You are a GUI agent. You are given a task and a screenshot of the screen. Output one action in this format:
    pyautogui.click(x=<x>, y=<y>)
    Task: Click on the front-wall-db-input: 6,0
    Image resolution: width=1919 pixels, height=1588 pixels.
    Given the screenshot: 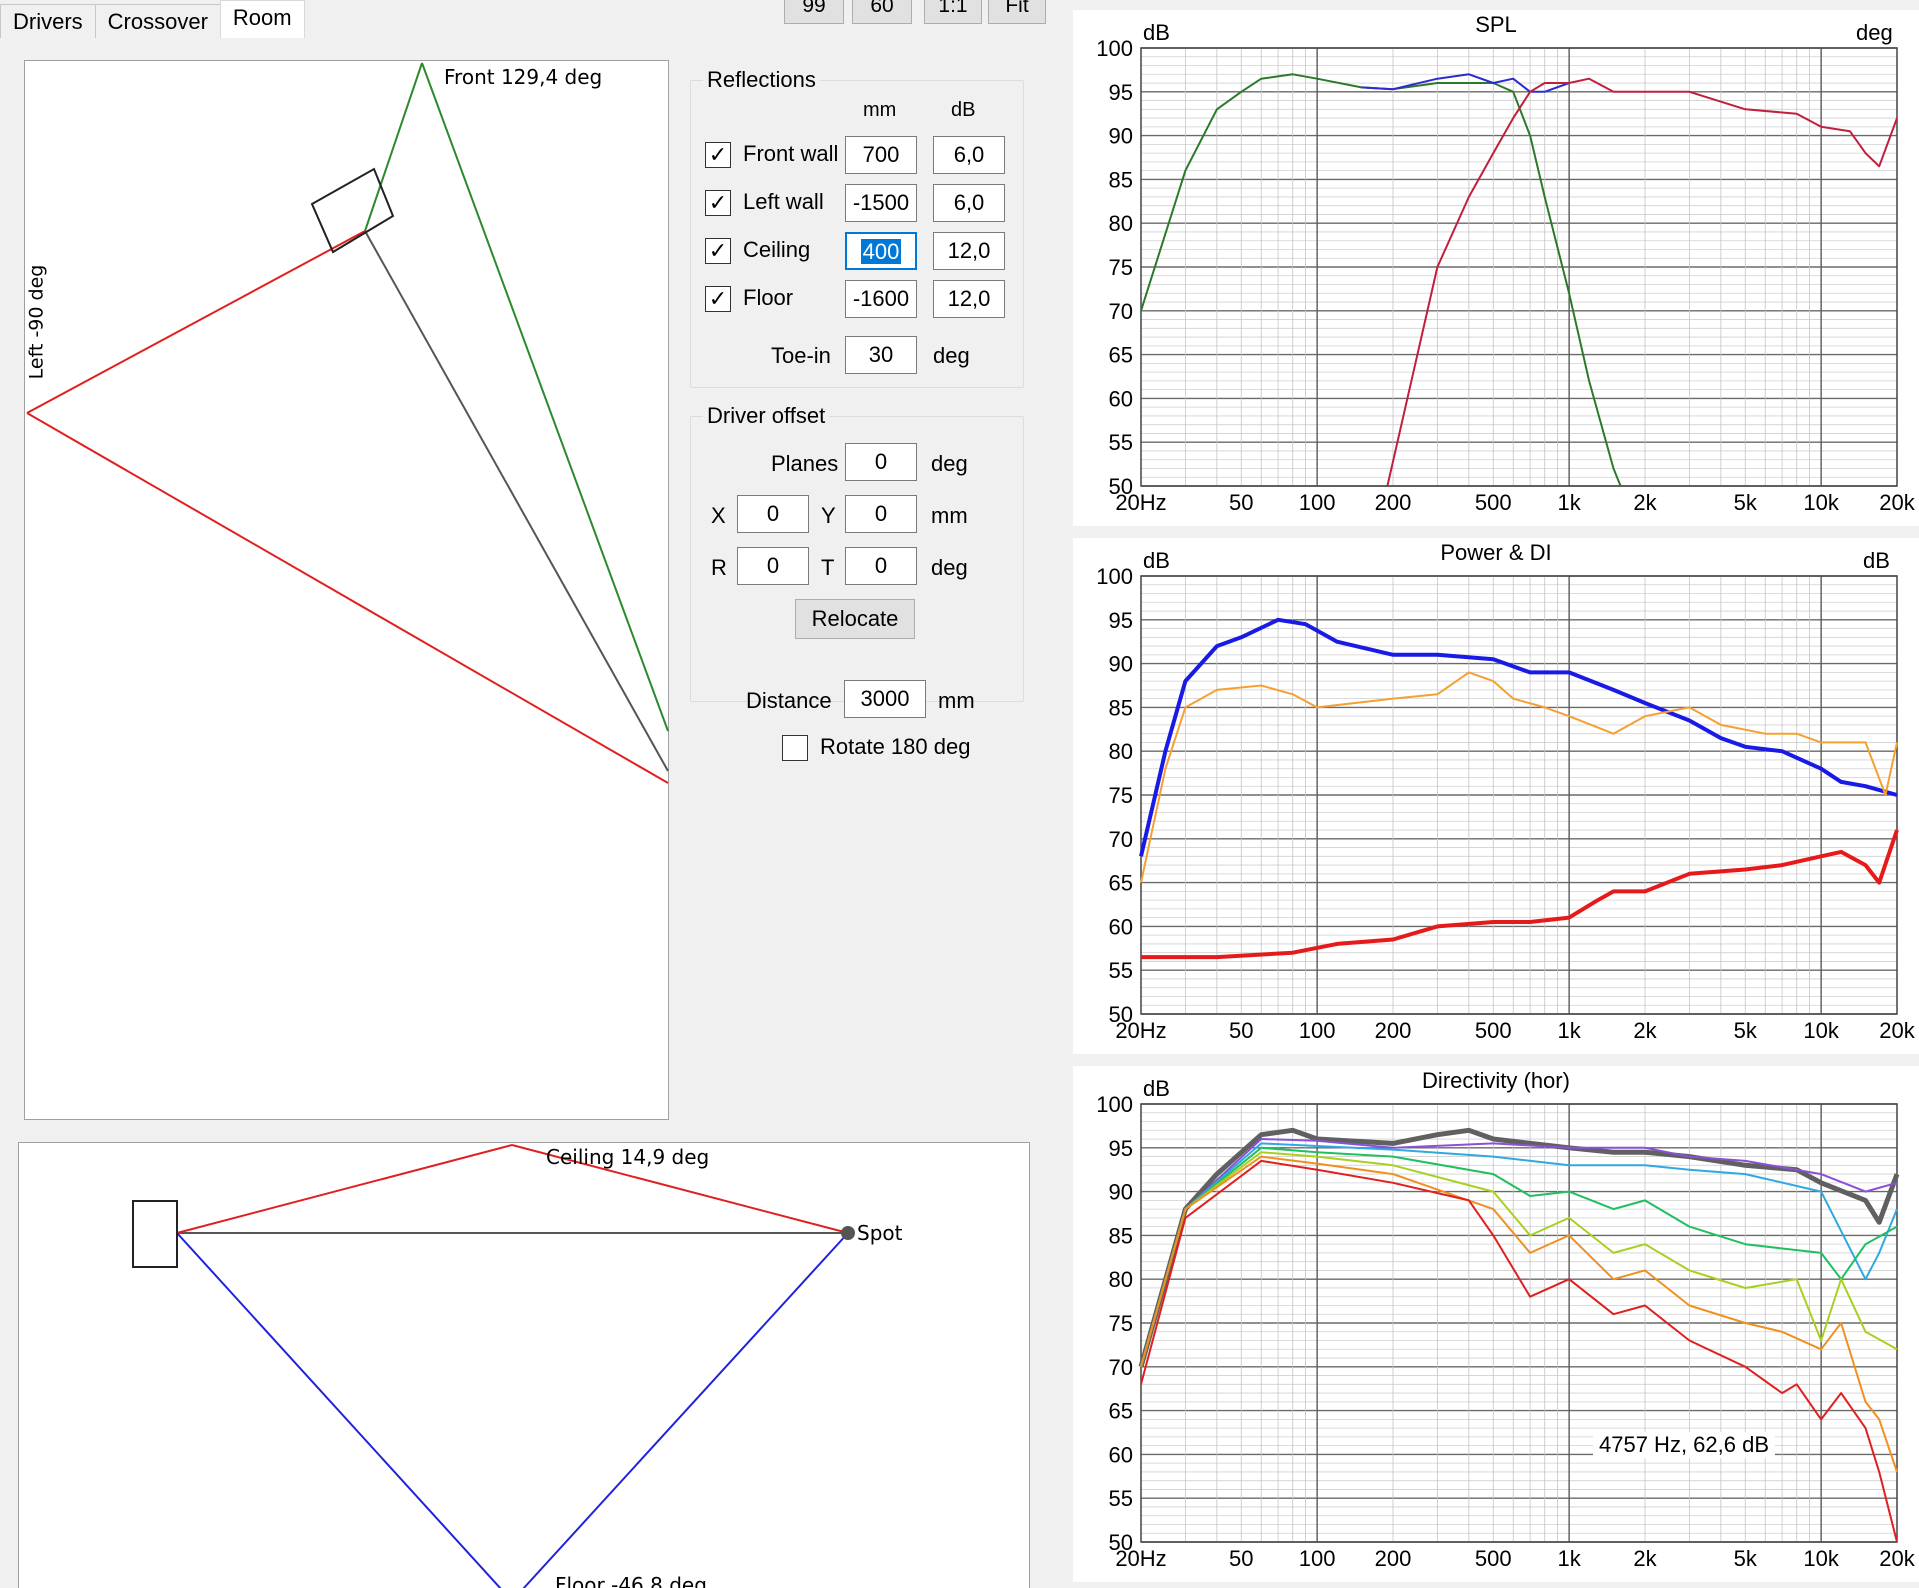 What is the action you would take?
    pyautogui.click(x=969, y=155)
    